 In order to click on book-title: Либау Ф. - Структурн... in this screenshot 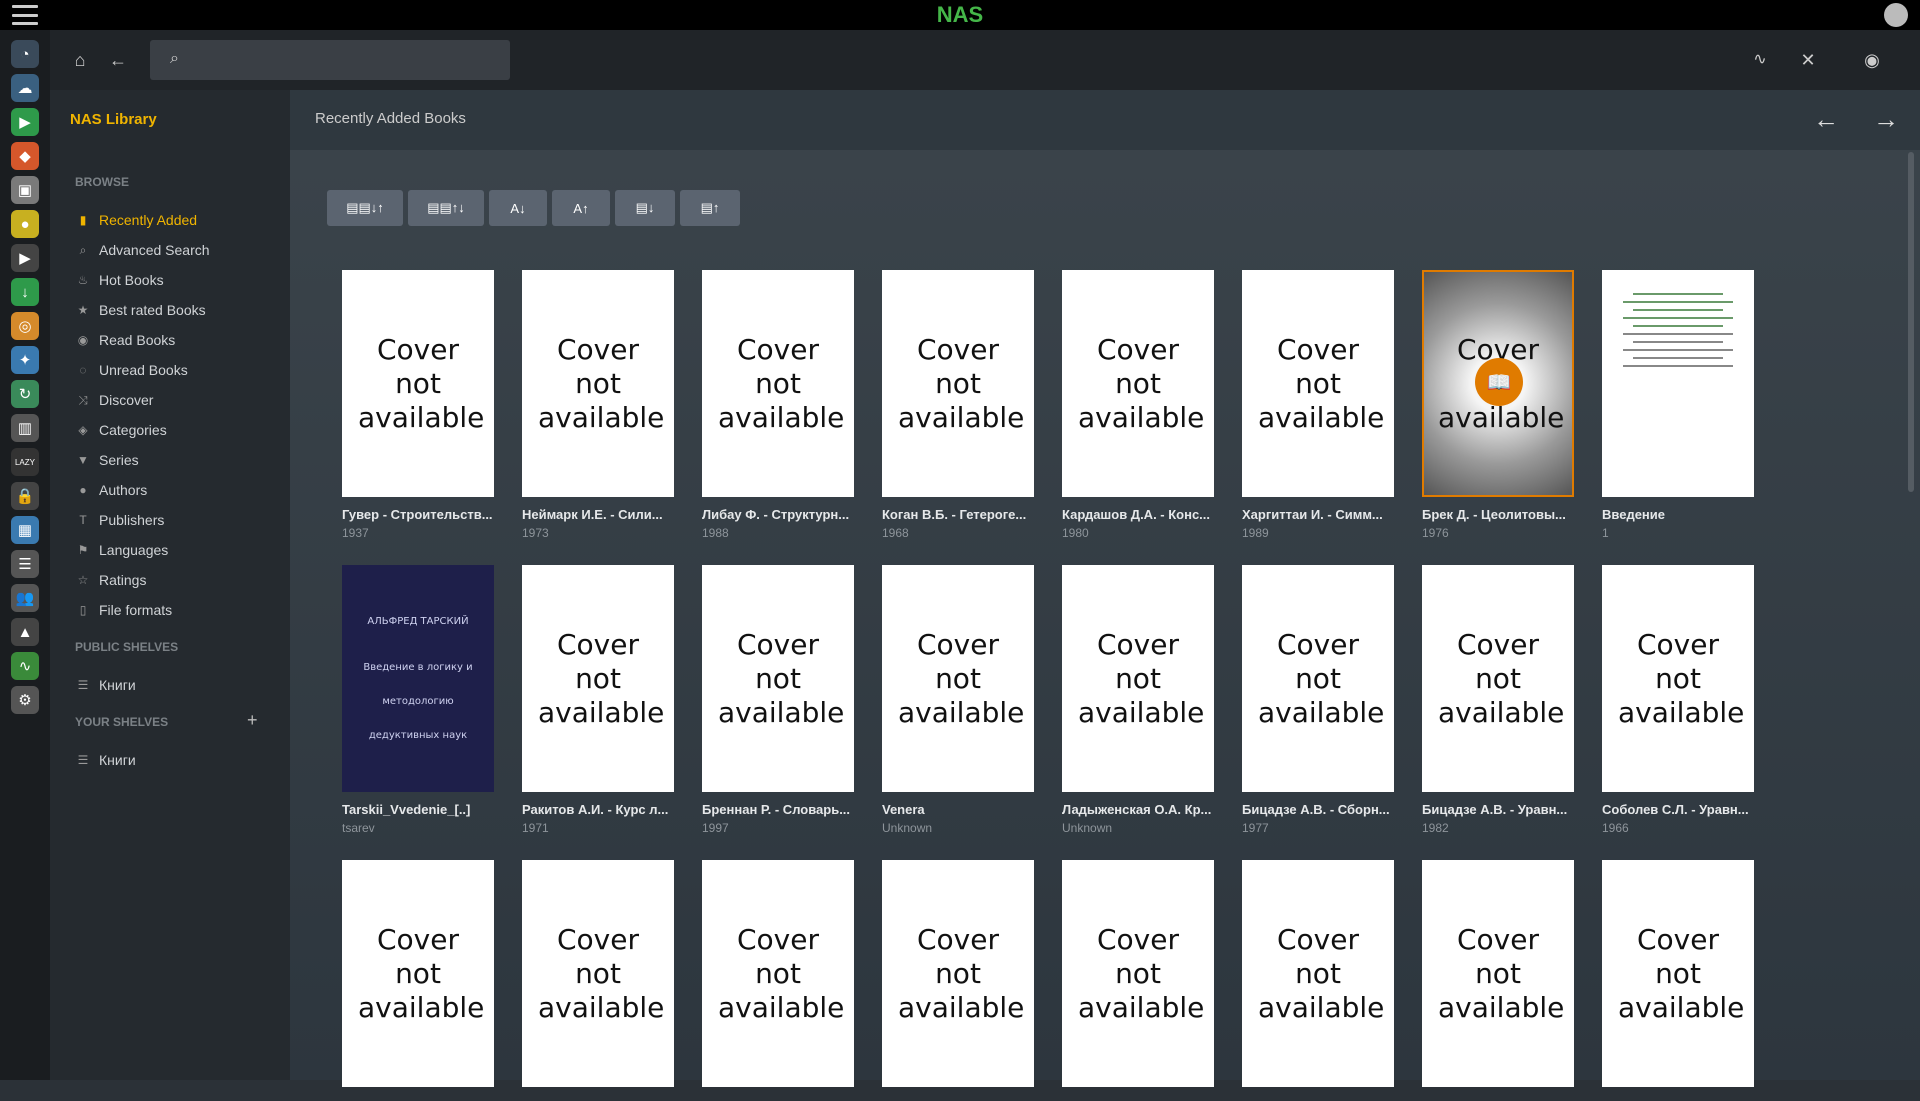, I will do `click(778, 514)`.